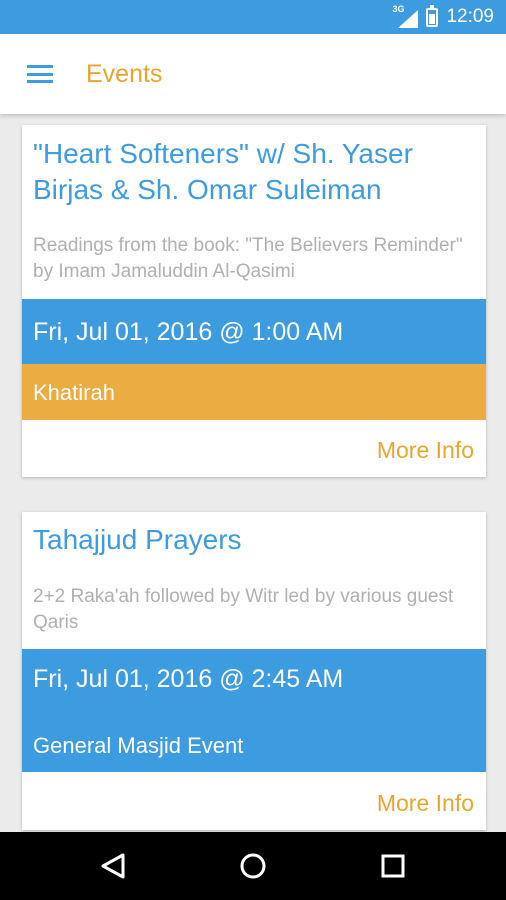 This screenshot has height=900, width=506. Describe the element at coordinates (253, 17) in the screenshot. I see `status-bar: 3G 12:09` at that location.